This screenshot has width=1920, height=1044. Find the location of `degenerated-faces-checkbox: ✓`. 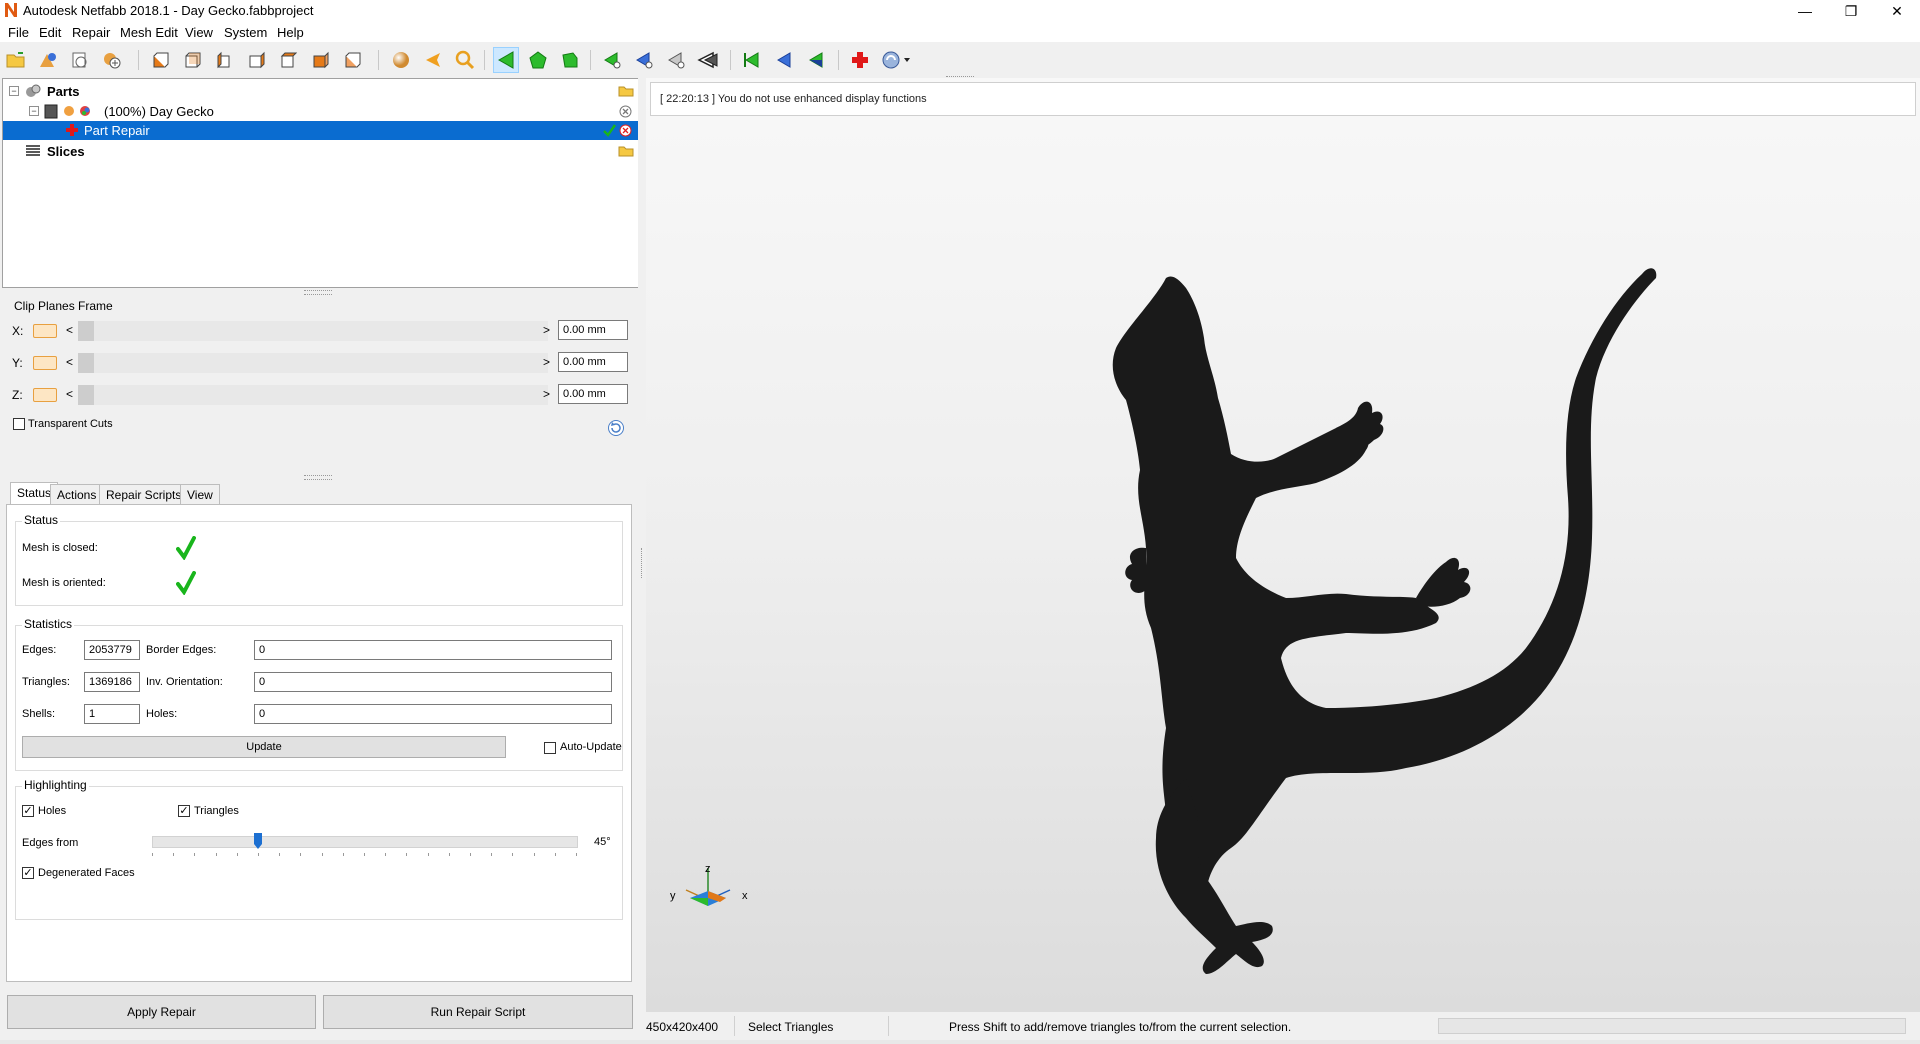

degenerated-faces-checkbox: ✓ is located at coordinates (28, 873).